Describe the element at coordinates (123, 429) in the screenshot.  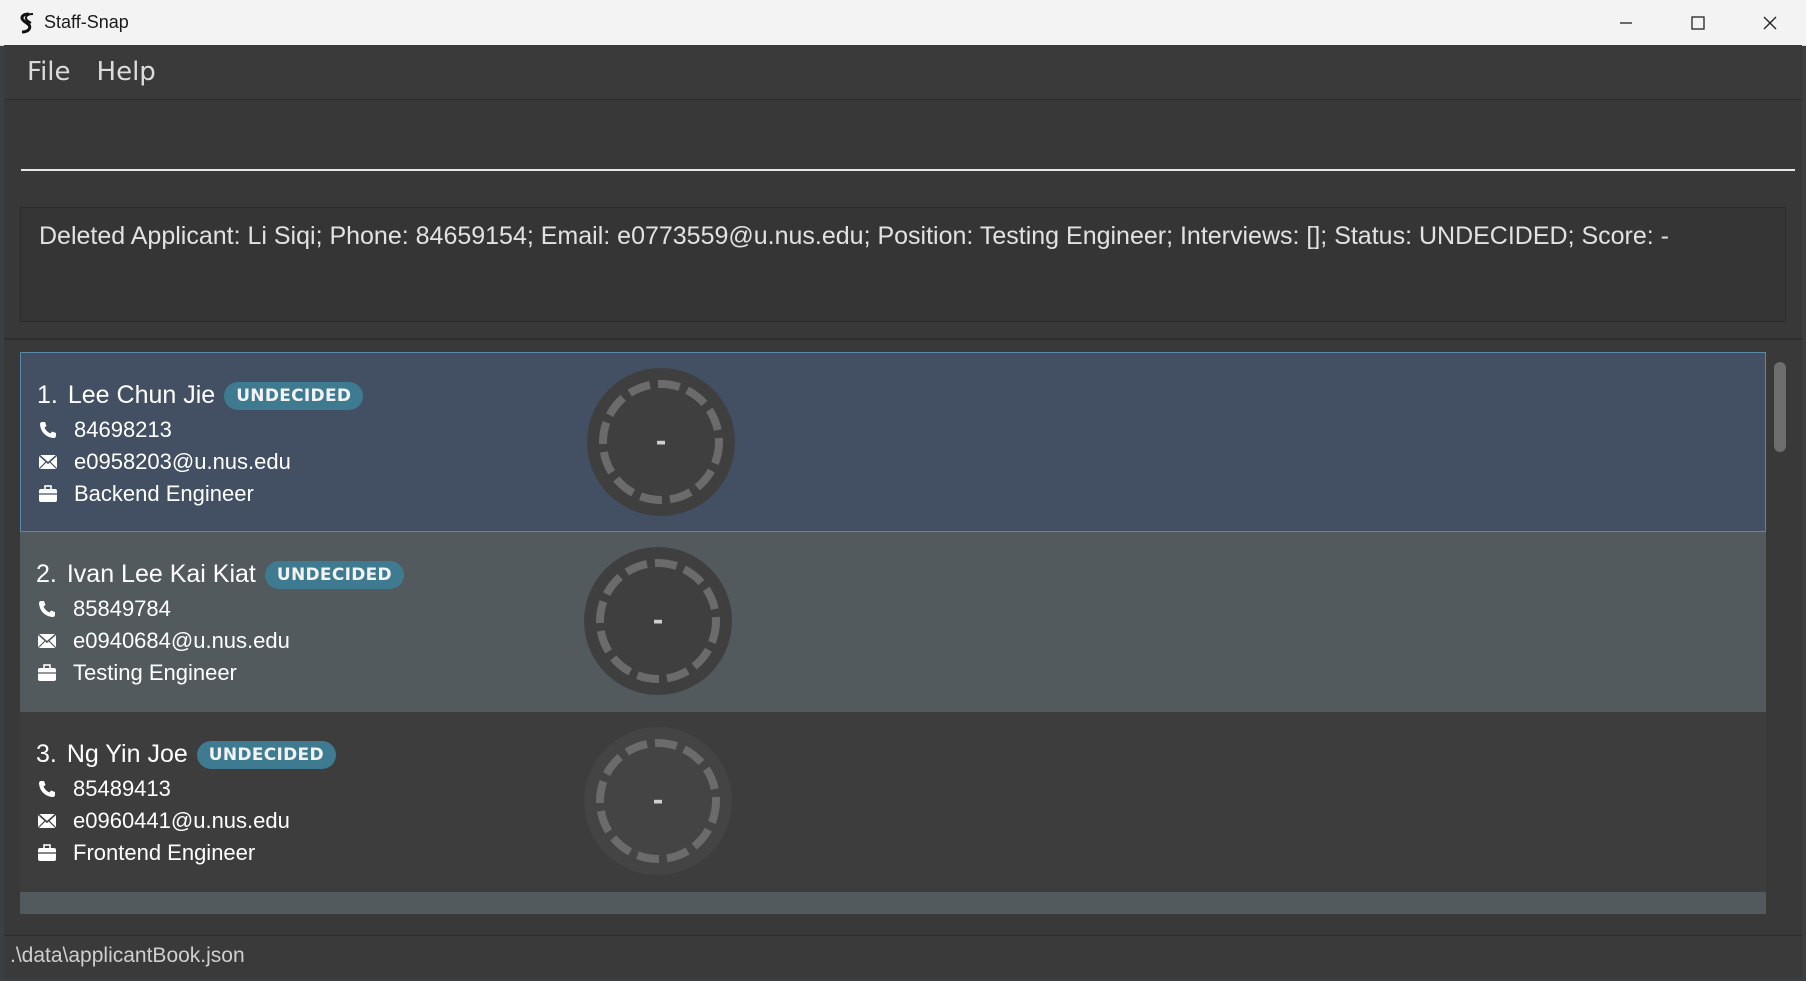
I see `applicant-phone: 84698213` at that location.